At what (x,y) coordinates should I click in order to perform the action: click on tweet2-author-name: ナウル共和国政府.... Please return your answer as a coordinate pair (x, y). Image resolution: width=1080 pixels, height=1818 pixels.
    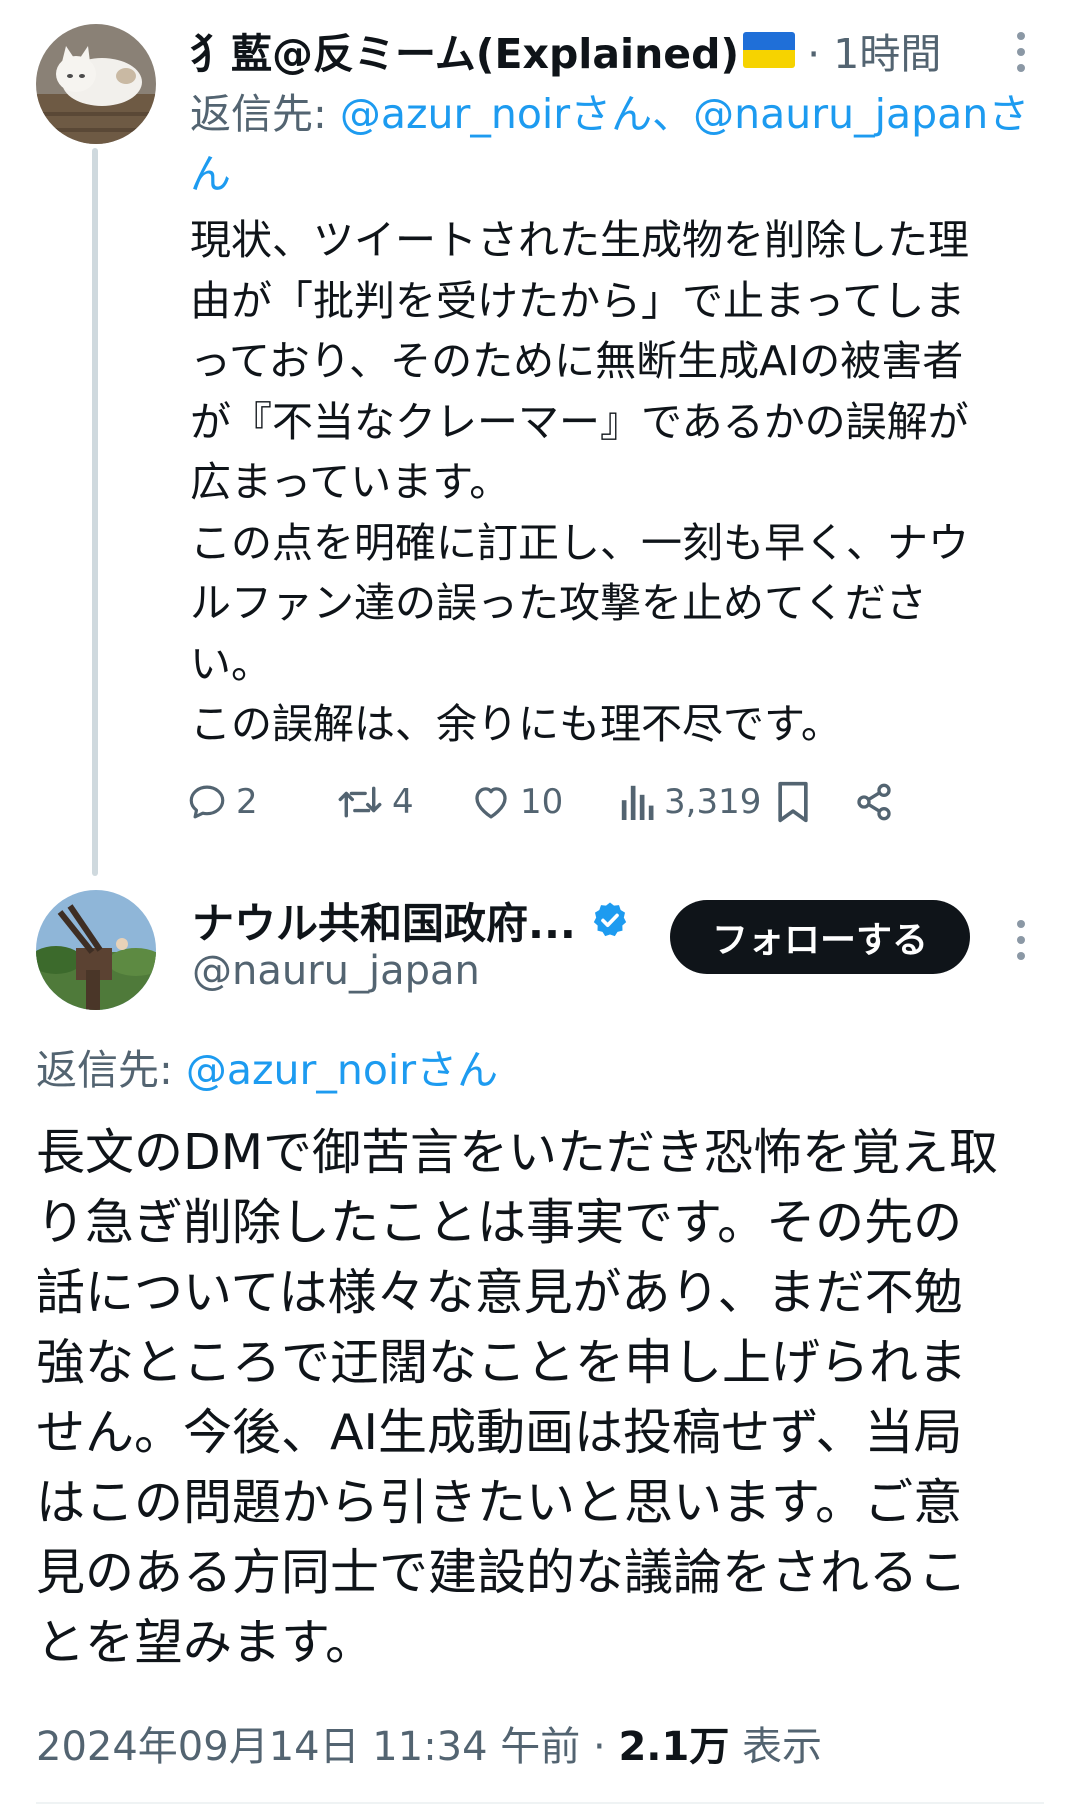
    Looking at the image, I should click on (384, 920).